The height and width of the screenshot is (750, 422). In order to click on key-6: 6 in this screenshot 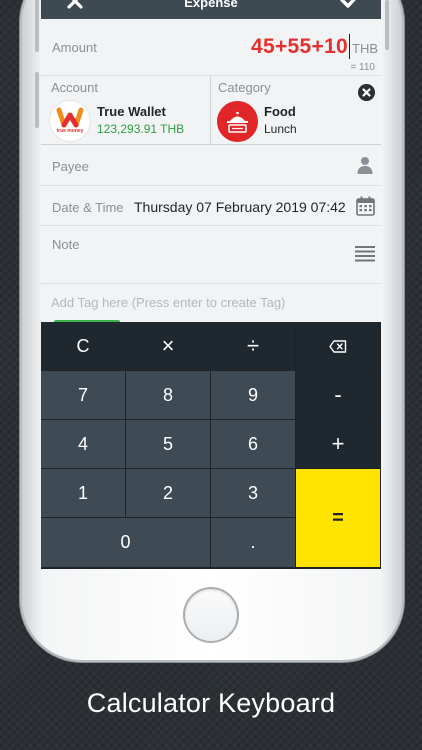, I will do `click(253, 444)`.